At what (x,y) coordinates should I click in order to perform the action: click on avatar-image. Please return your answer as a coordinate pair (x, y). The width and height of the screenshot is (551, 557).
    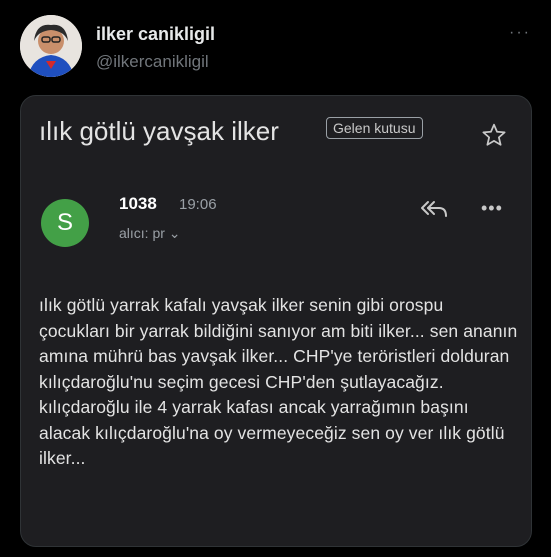
    Looking at the image, I should click on (51, 46).